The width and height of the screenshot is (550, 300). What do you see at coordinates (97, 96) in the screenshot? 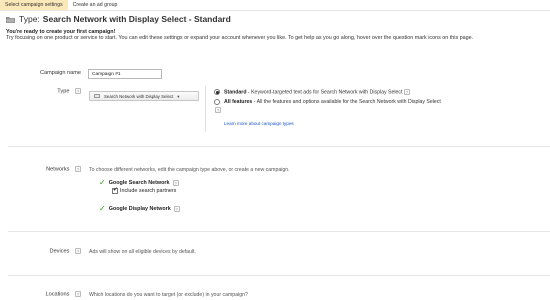
I see `network-type-icon` at bounding box center [97, 96].